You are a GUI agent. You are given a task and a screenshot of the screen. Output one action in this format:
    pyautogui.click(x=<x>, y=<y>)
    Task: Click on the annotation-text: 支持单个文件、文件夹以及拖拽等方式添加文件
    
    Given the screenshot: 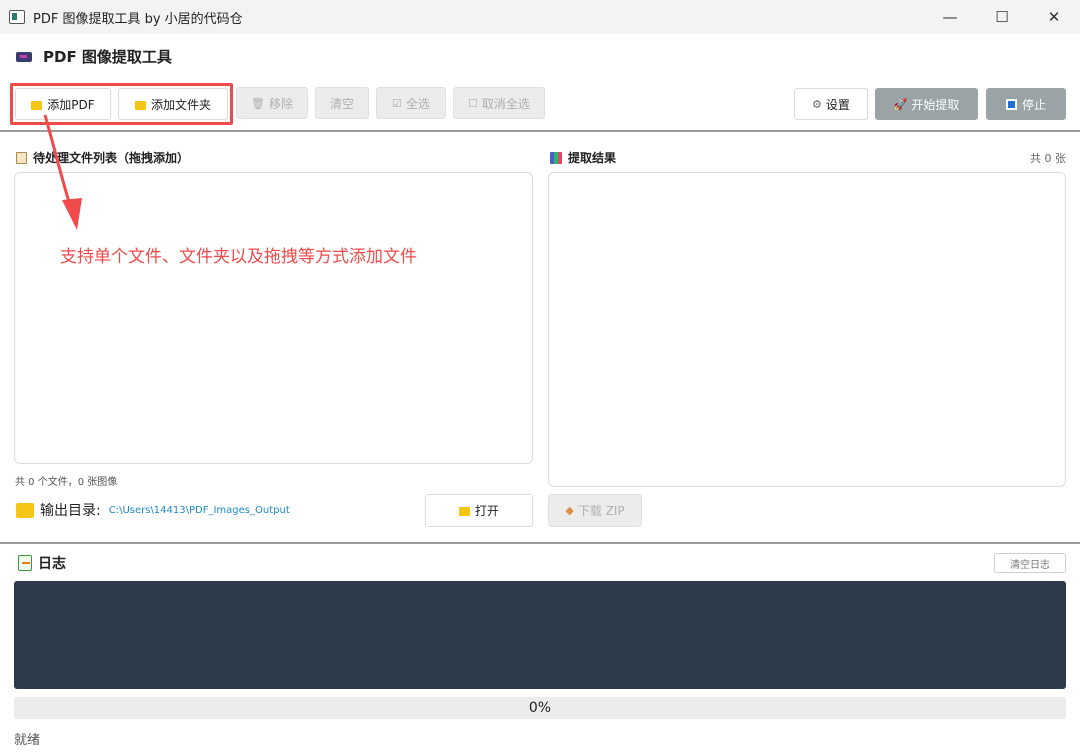 What is the action you would take?
    pyautogui.click(x=238, y=257)
    